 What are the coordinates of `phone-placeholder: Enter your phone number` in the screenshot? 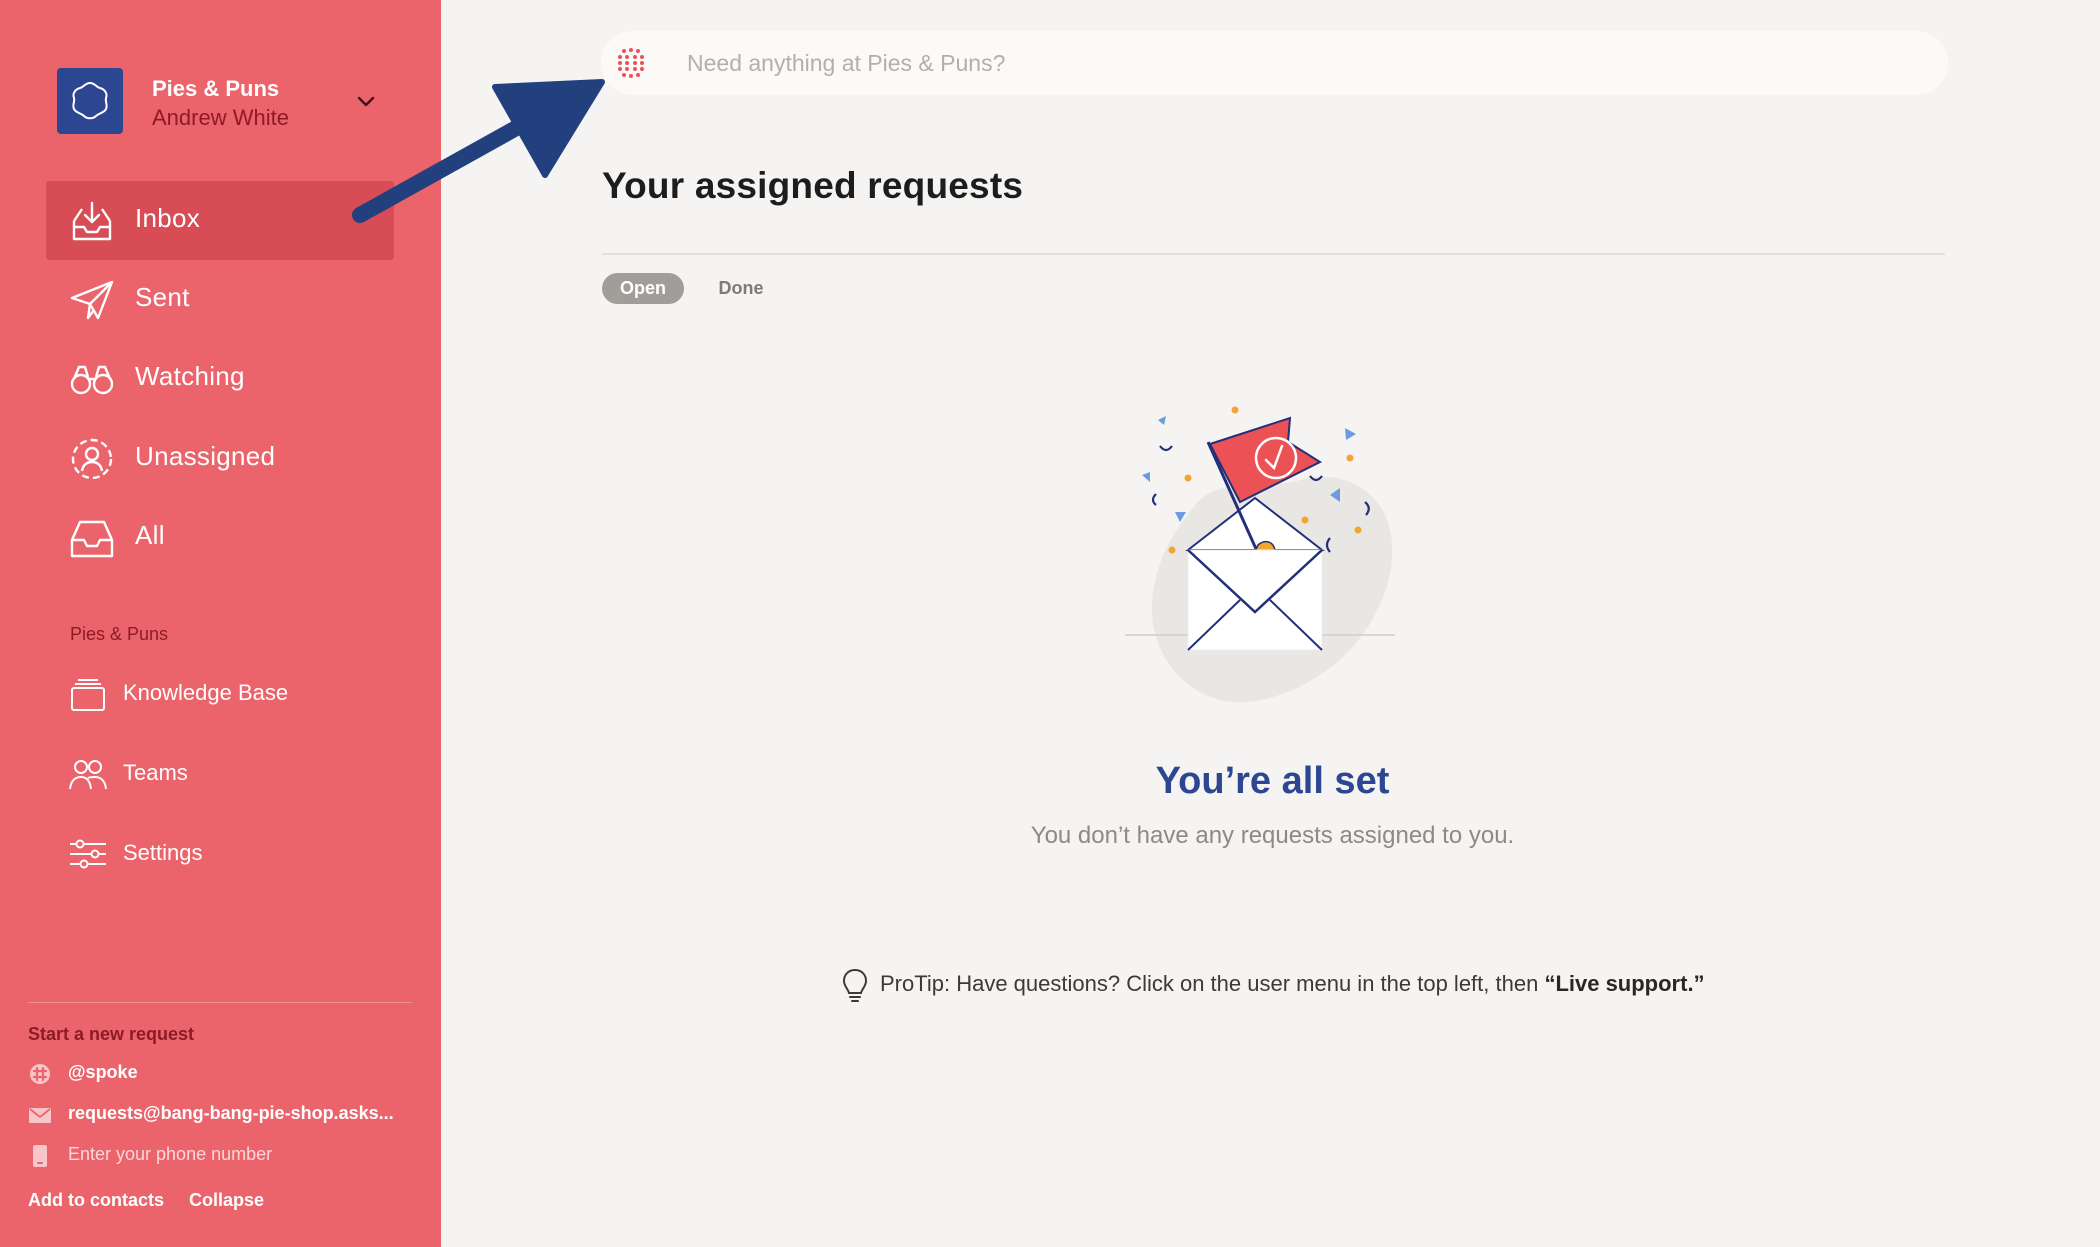 It's located at (170, 1154).